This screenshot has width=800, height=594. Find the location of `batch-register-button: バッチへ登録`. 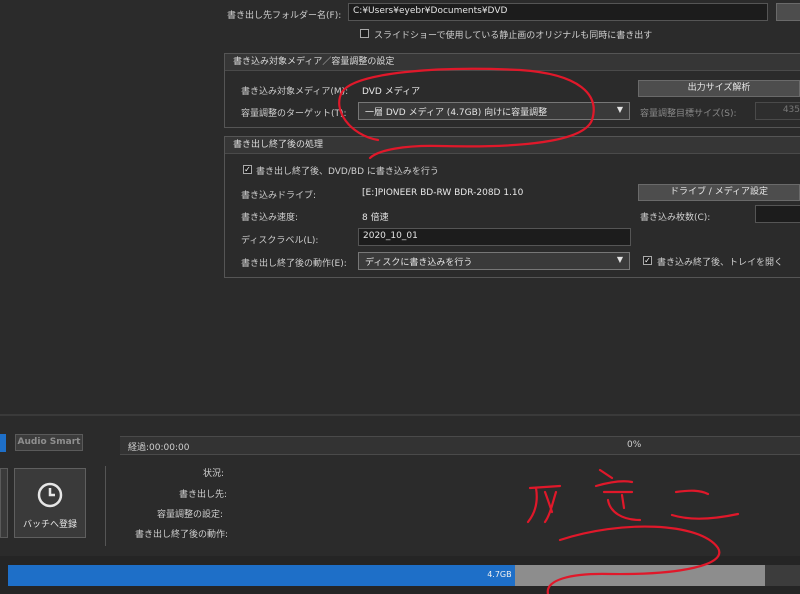

batch-register-button: バッチへ登録 is located at coordinates (50, 503).